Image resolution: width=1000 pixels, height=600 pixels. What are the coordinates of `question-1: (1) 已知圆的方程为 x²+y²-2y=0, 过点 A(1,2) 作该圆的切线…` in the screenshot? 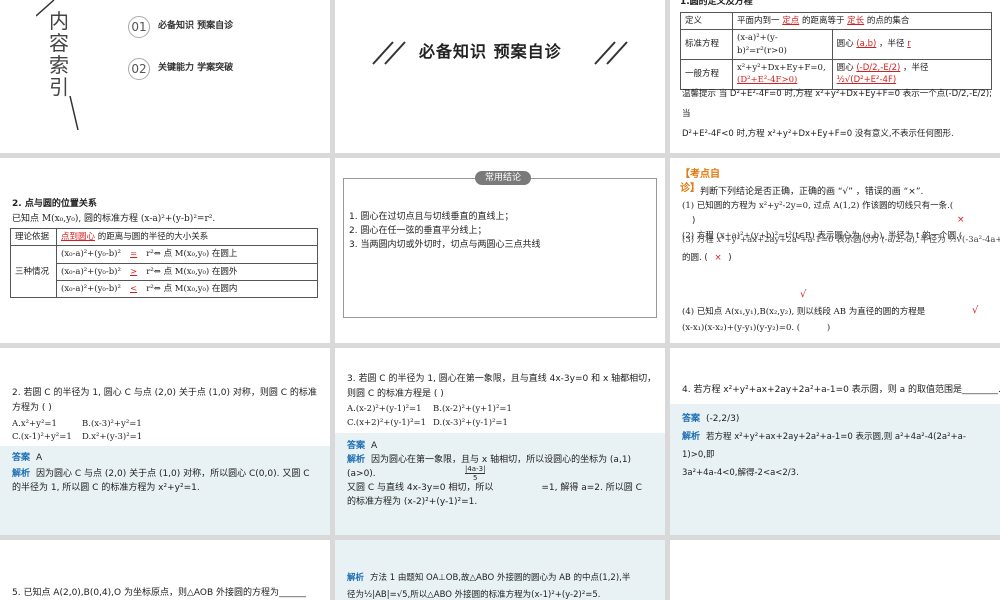 It's located at (817, 206).